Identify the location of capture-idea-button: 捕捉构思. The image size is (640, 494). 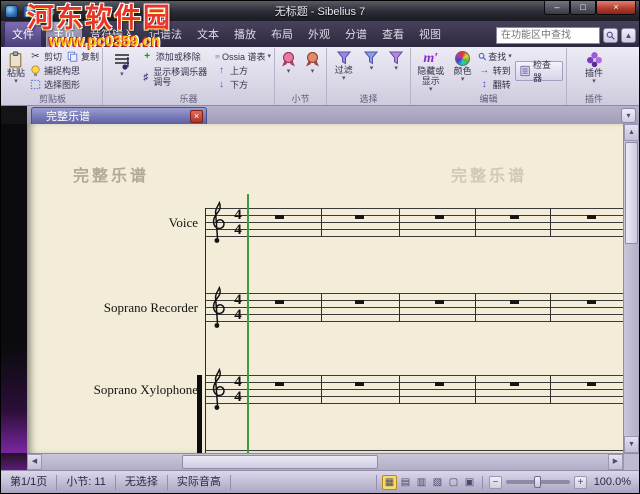
(64, 70).